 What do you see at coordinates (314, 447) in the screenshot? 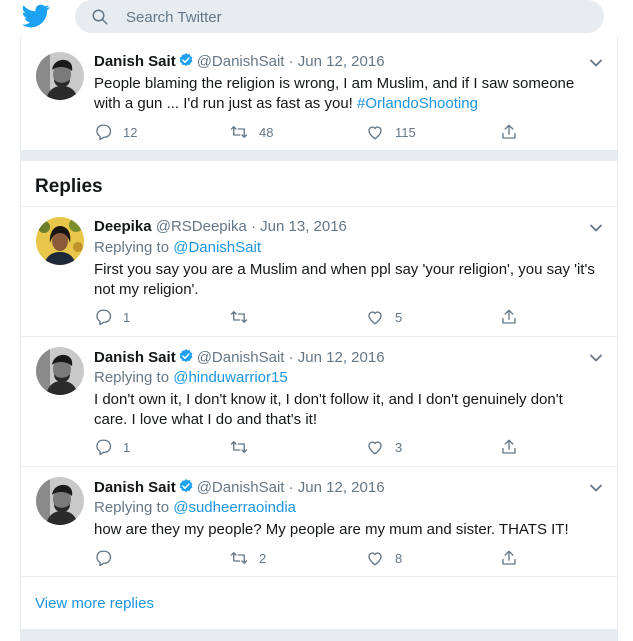
I see `tweet-actions: 1 3` at bounding box center [314, 447].